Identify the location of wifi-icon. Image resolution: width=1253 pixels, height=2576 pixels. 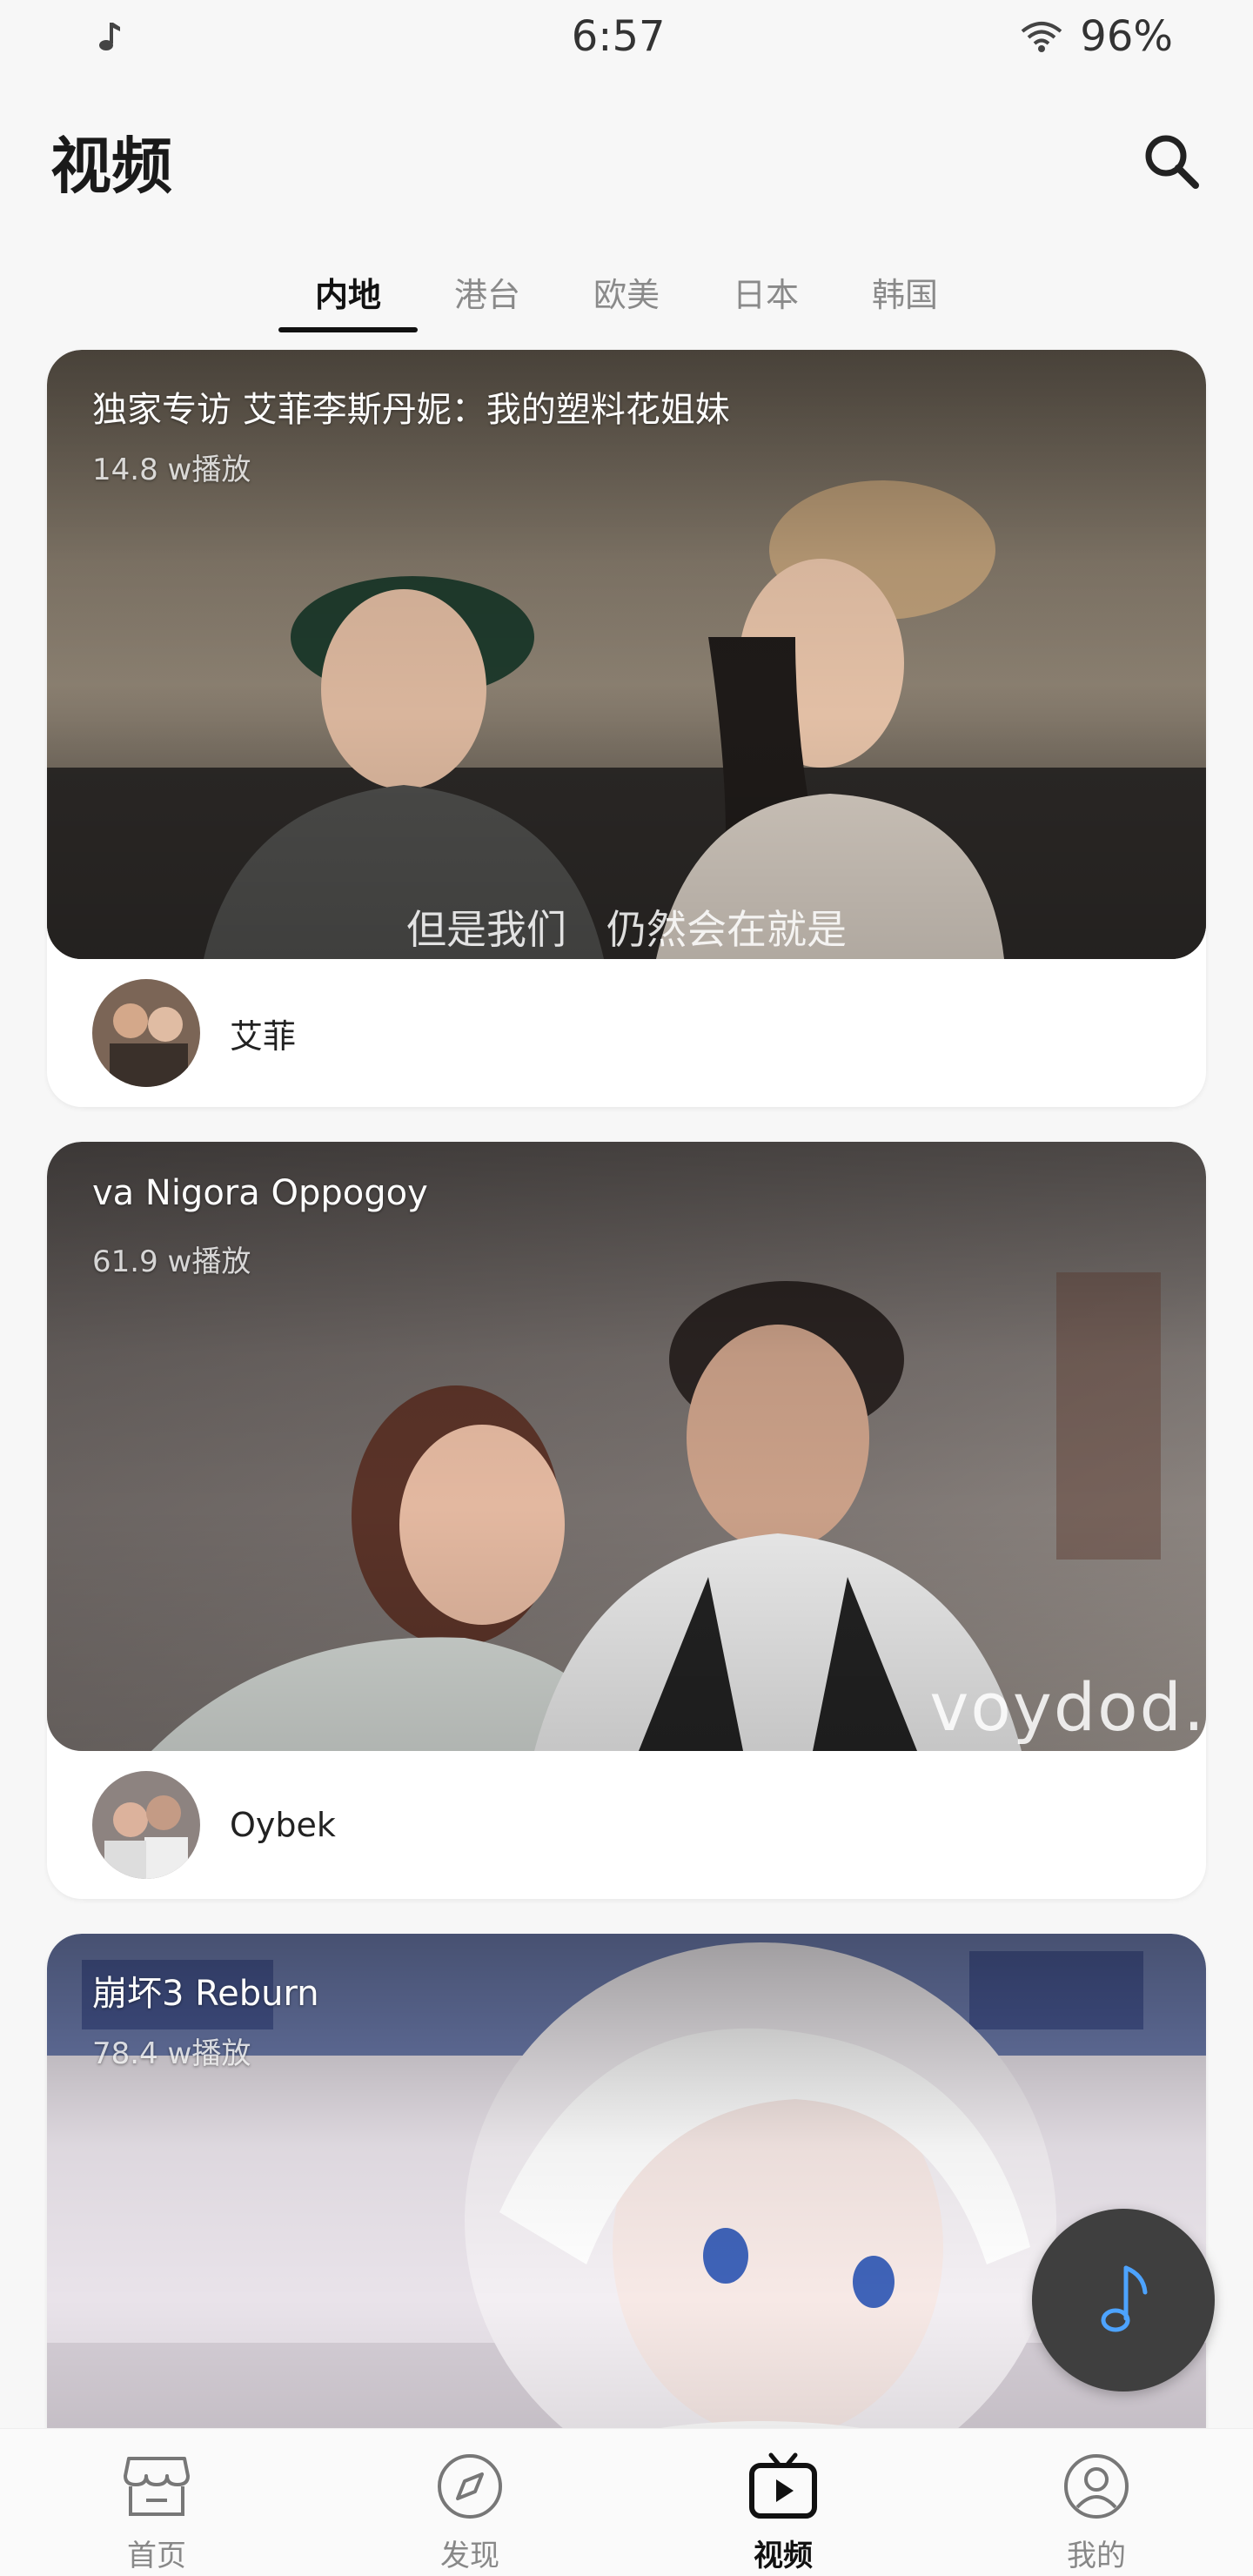
(1042, 37).